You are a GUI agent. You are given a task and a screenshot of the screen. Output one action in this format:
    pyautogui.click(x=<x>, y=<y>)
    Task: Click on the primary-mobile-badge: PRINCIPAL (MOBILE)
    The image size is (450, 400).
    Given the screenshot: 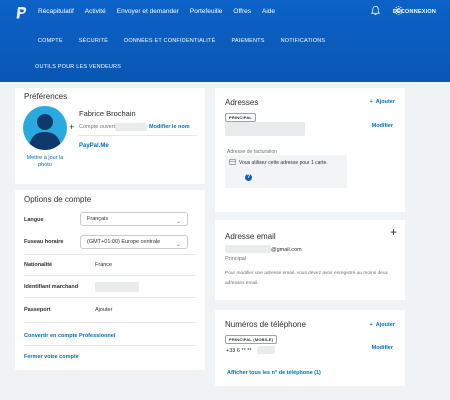 What is the action you would take?
    pyautogui.click(x=251, y=339)
    